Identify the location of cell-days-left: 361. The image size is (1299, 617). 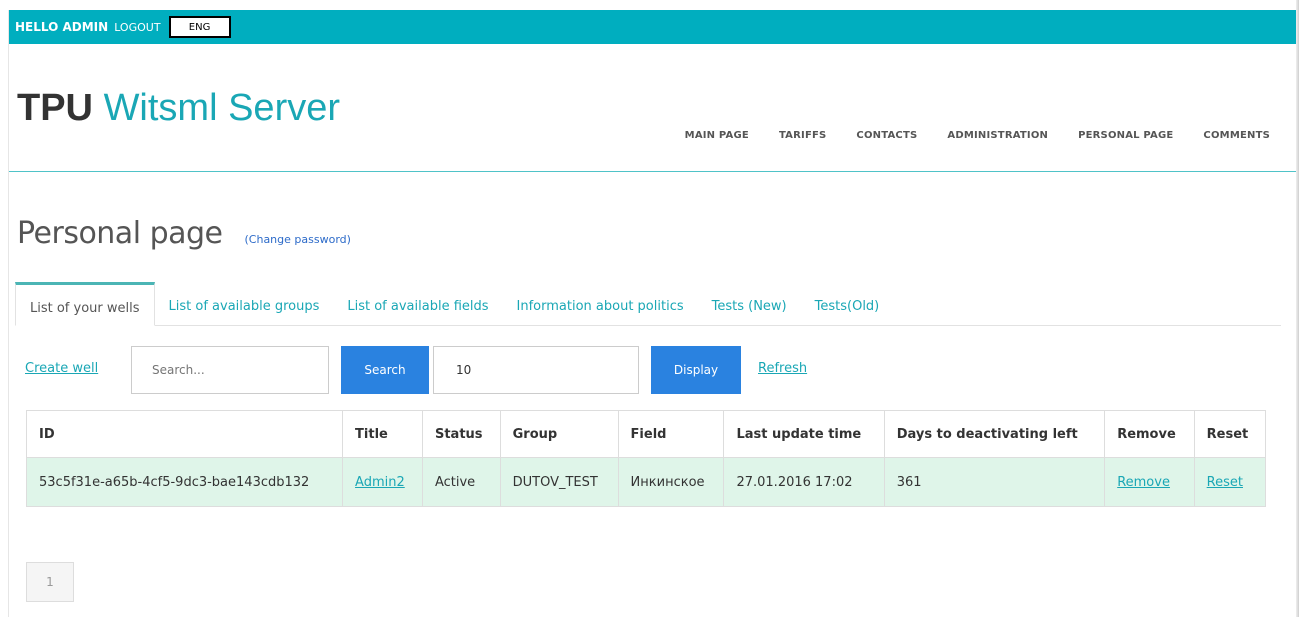
(994, 482).